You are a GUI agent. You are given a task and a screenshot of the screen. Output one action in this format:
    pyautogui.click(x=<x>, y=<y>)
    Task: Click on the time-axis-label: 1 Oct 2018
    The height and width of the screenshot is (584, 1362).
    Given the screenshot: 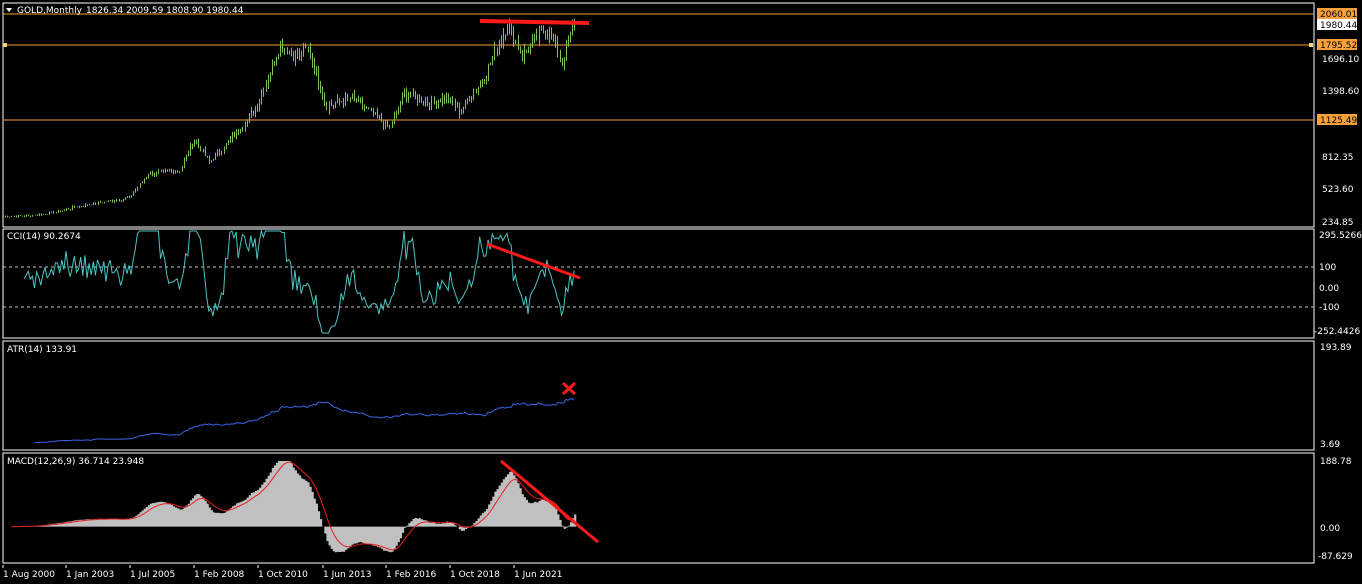 What is the action you would take?
    pyautogui.click(x=475, y=575)
    